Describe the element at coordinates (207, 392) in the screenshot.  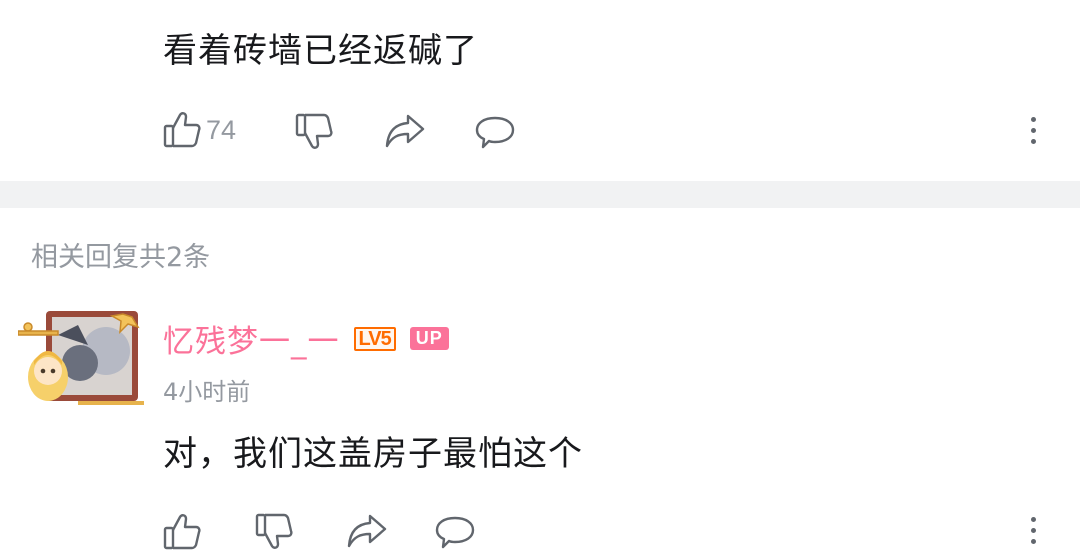
I see `reply-timestamp: 4小时前` at that location.